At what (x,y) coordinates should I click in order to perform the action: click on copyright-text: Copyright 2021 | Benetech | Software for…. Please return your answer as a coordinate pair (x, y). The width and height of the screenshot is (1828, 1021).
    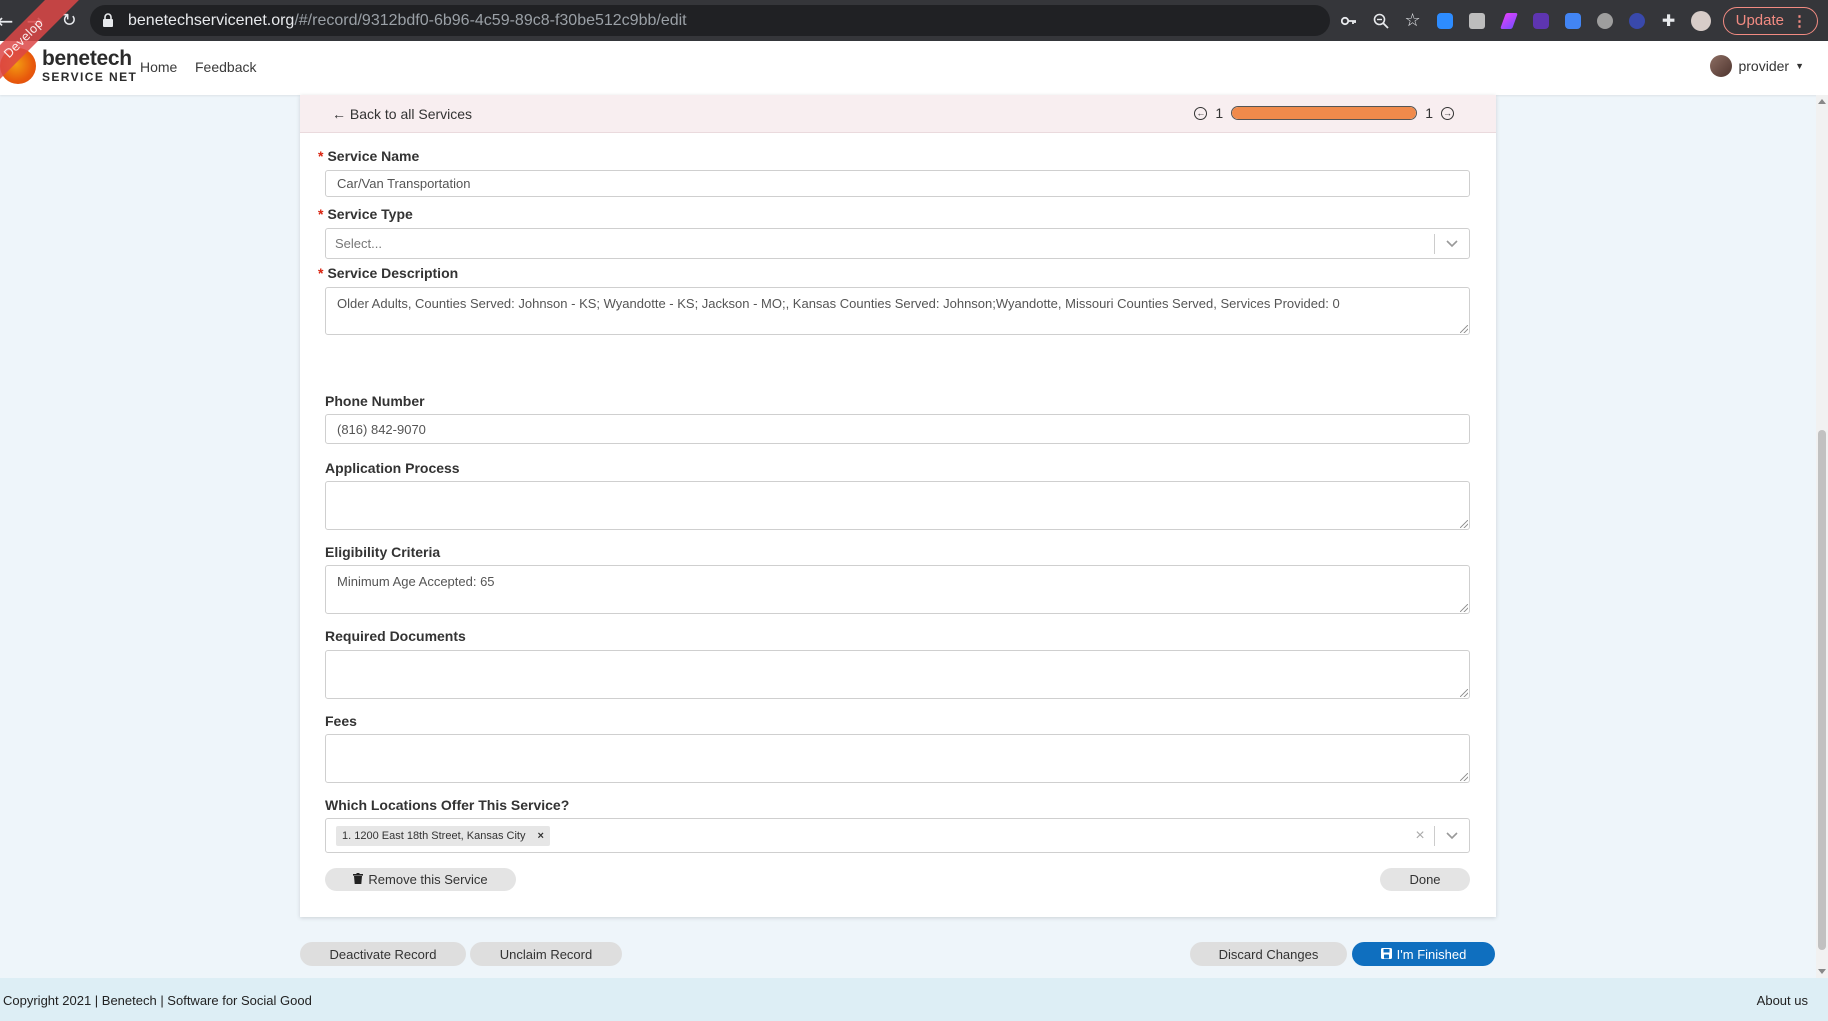
    Looking at the image, I should click on (157, 1000).